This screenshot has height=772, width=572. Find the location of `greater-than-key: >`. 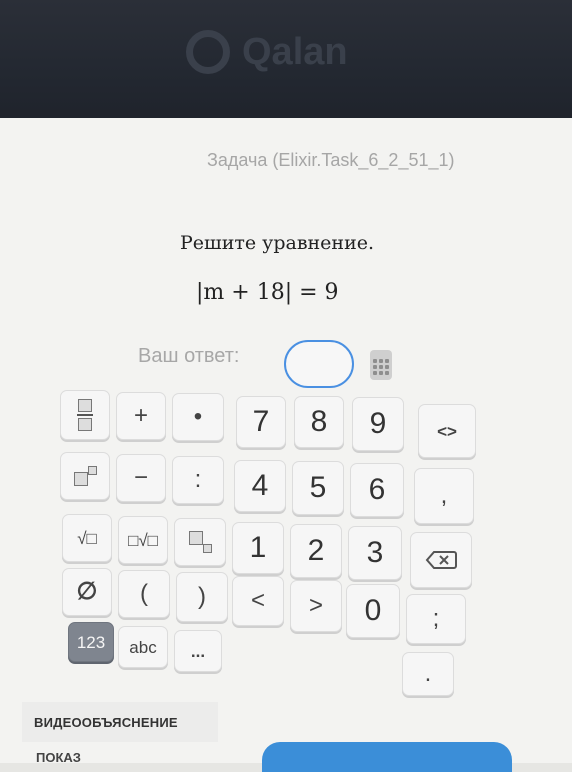

greater-than-key: > is located at coordinates (316, 606).